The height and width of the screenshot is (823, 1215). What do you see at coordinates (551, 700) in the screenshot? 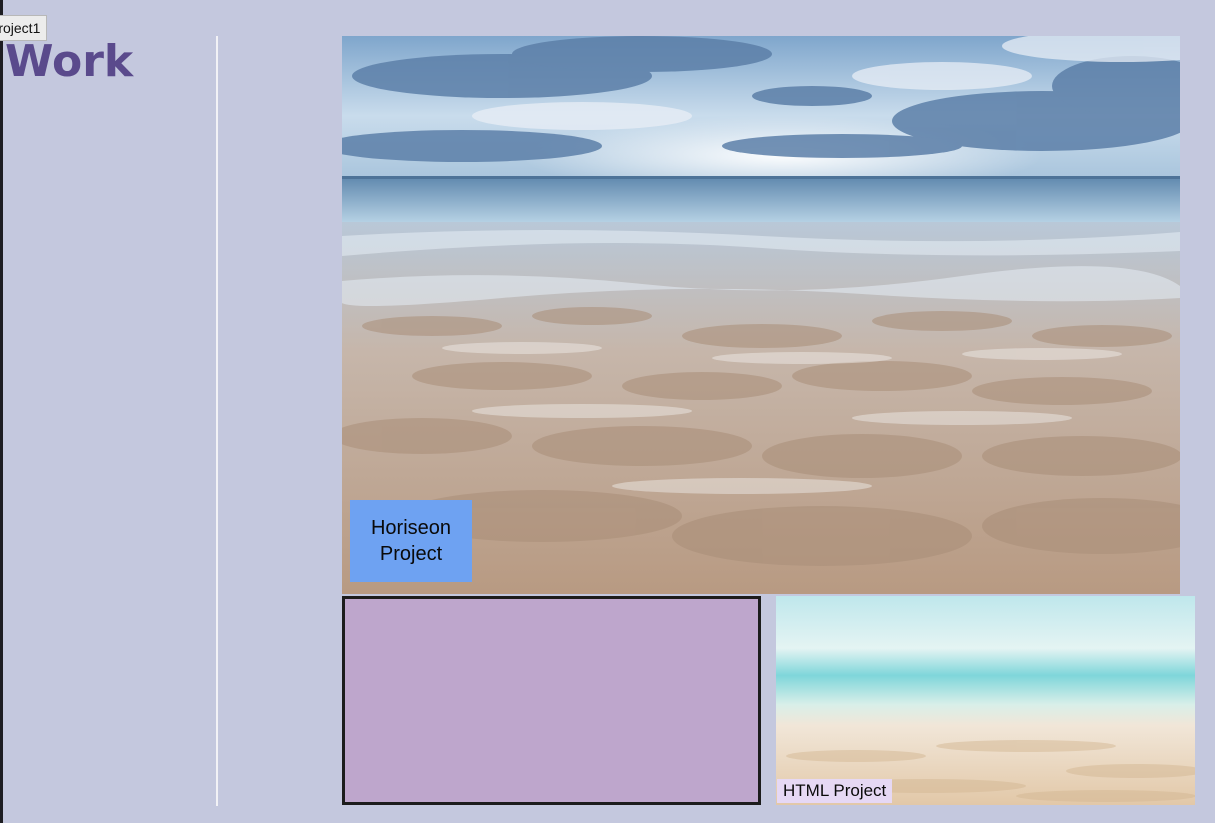
I see `empty-project-card` at bounding box center [551, 700].